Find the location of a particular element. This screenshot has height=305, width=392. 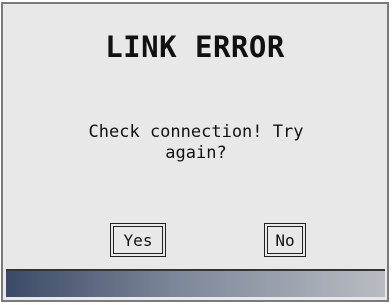

no-button: No is located at coordinates (285, 240).